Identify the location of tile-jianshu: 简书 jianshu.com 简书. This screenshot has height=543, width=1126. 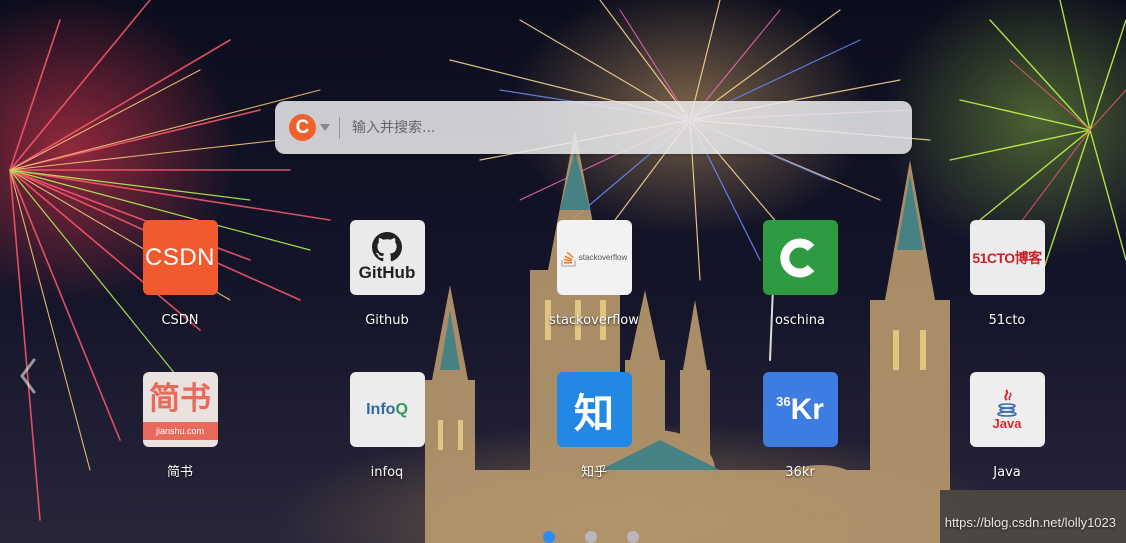
(180, 426).